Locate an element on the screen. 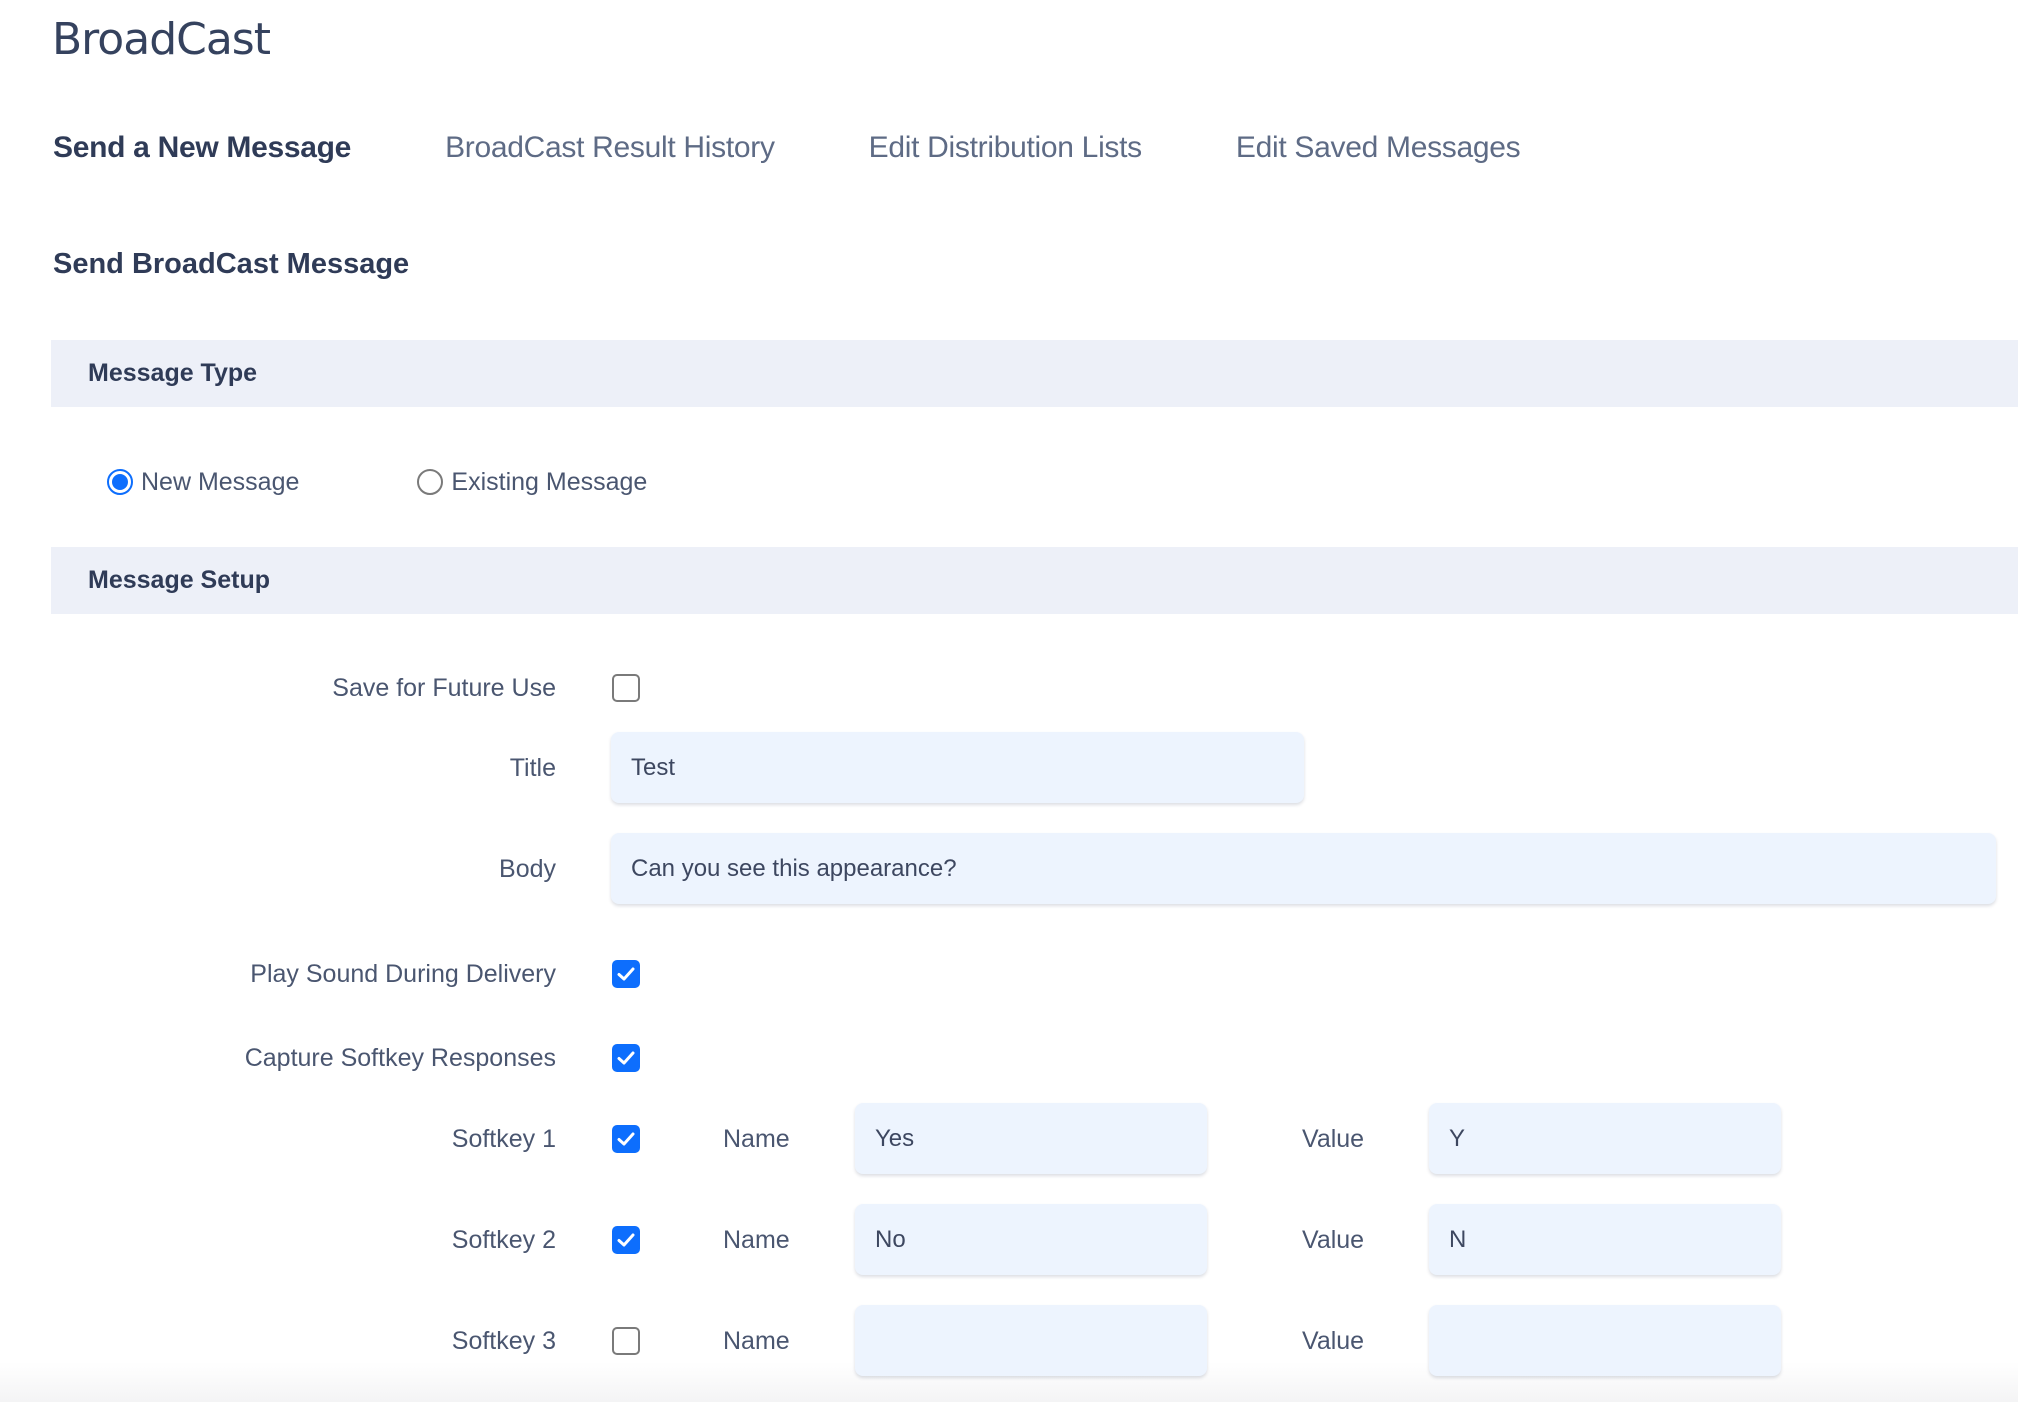  tab-send-new-message: Send a New Message is located at coordinates (202, 148).